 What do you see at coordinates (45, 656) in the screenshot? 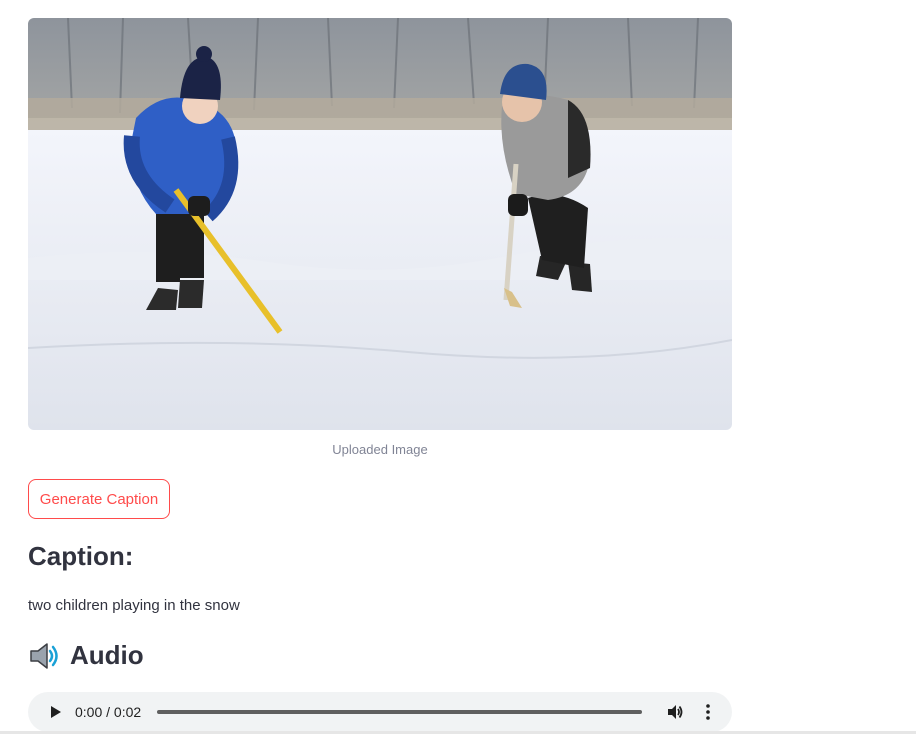
I see `speaker-icon` at bounding box center [45, 656].